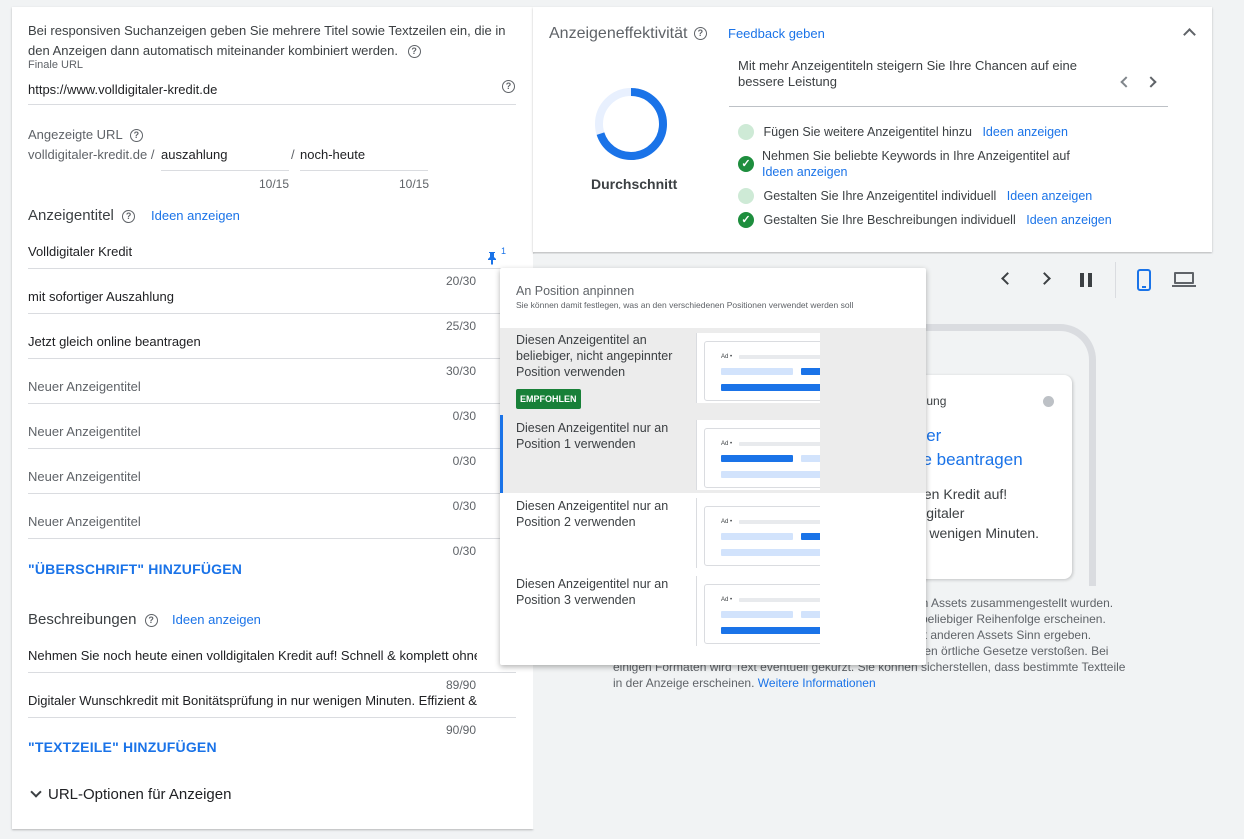 The width and height of the screenshot is (1244, 839). Describe the element at coordinates (684, 683) in the screenshot. I see `notice-line-text: in der Anzeige erscheinen.` at that location.